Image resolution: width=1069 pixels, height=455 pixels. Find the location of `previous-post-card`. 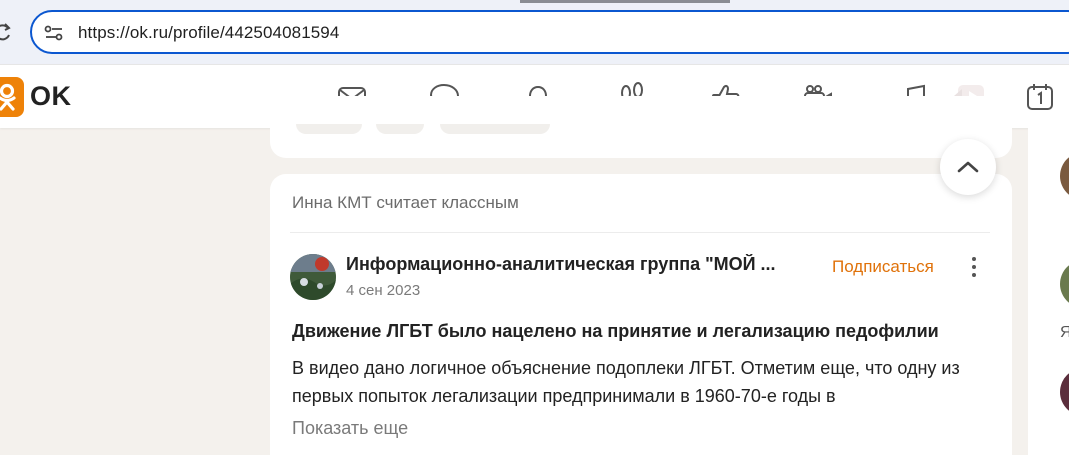

previous-post-card is located at coordinates (641, 127).